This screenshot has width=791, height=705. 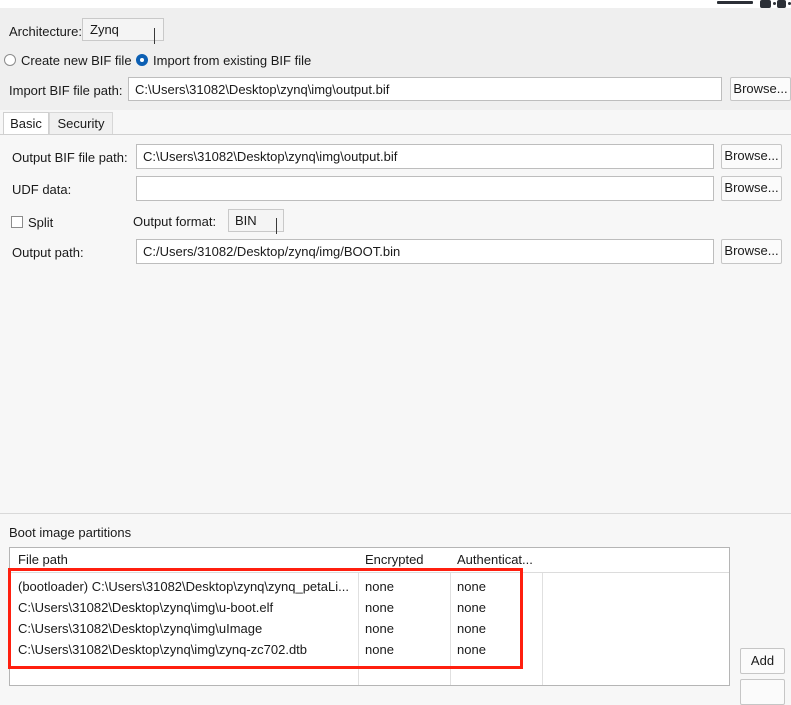 I want to click on titlebar-strip, so click(x=395, y=4).